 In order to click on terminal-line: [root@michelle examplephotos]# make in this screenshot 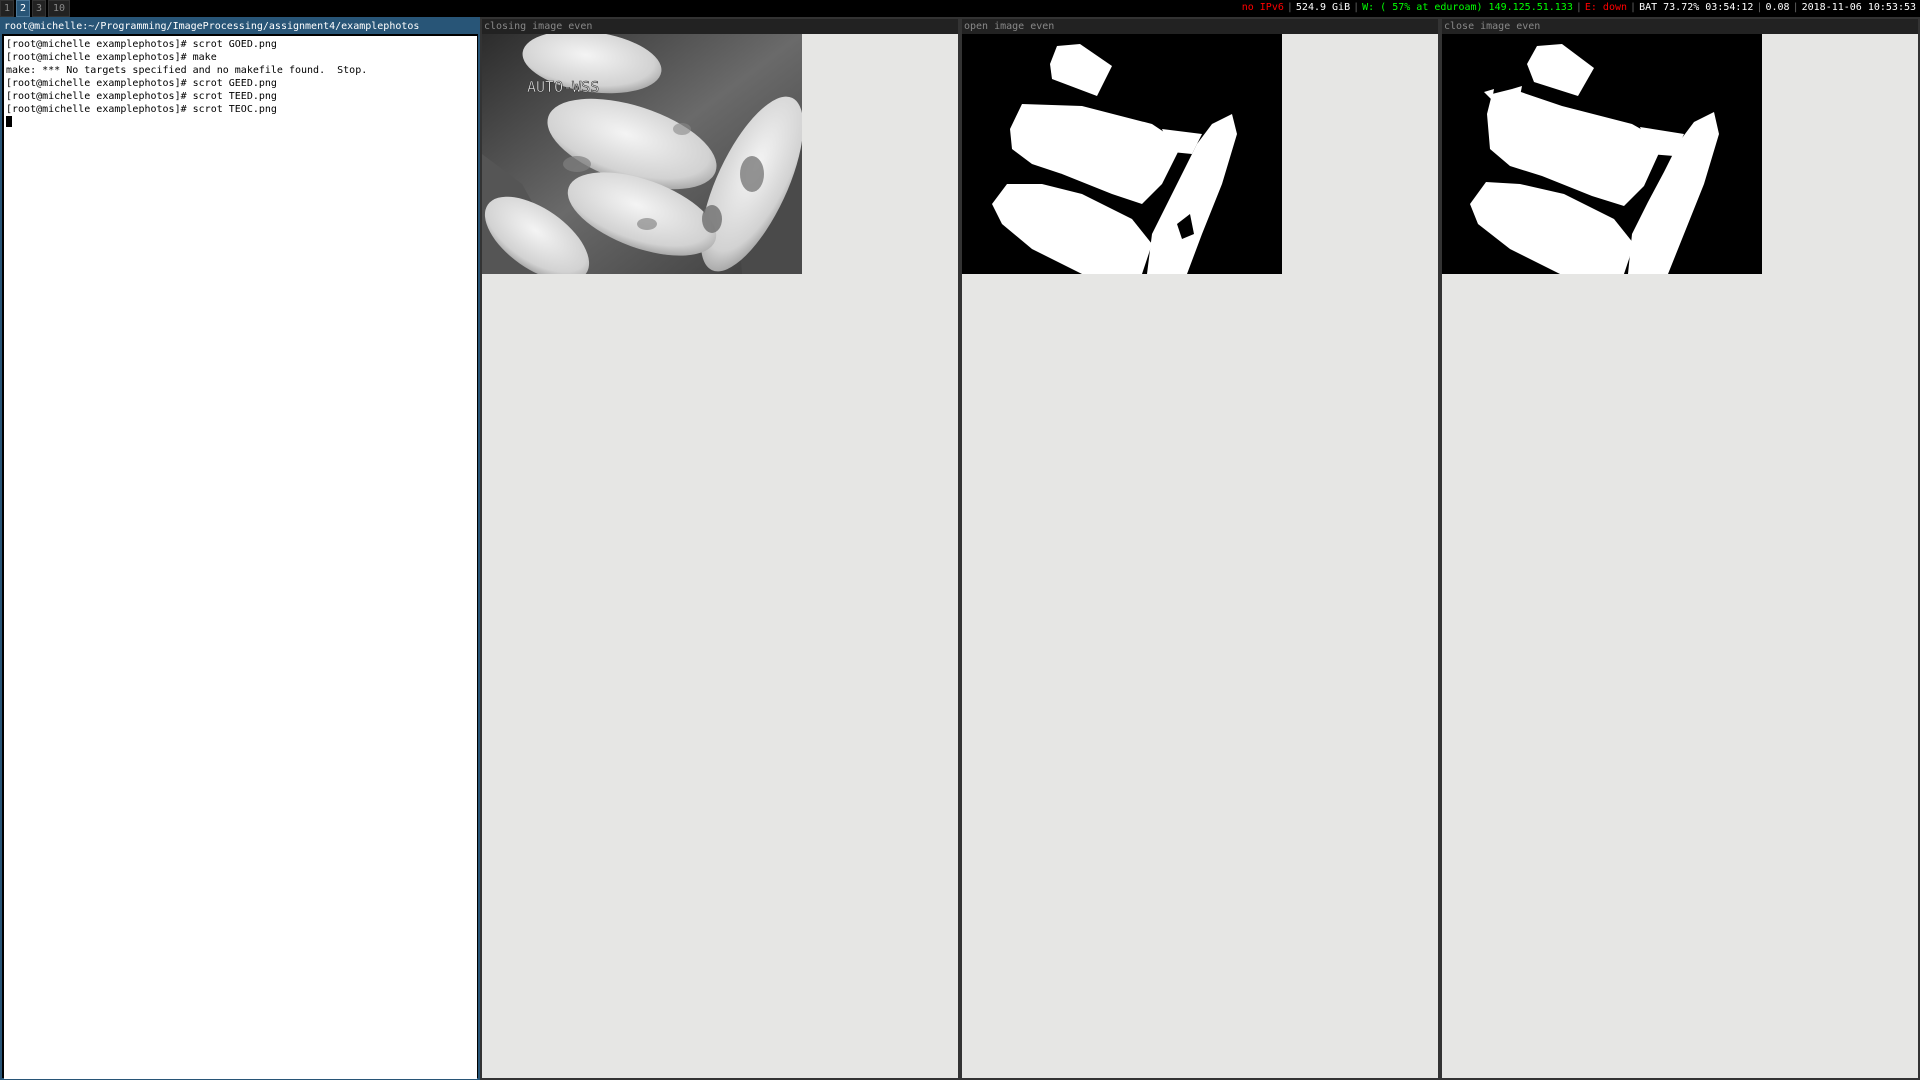, I will do `click(111, 57)`.